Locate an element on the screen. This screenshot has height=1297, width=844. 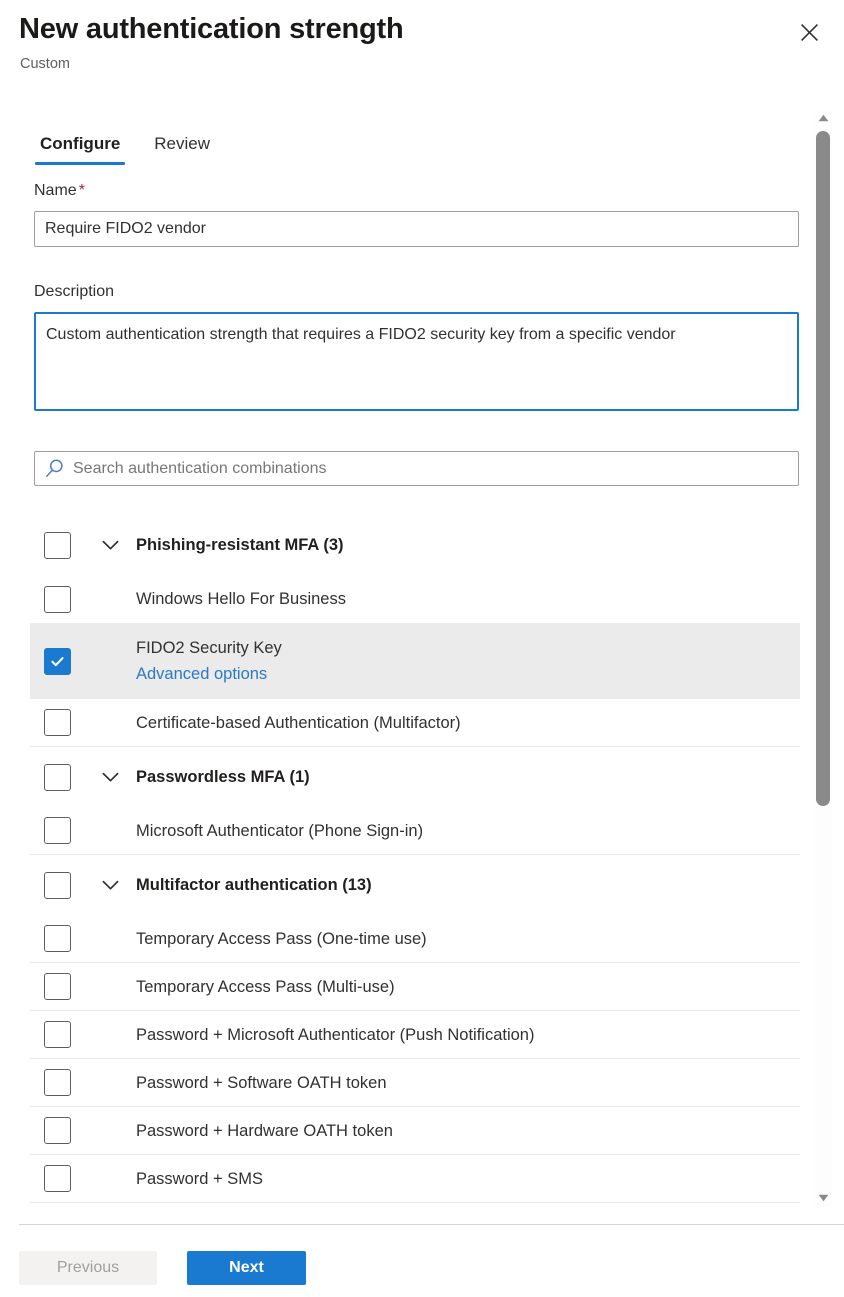
next-button: Next is located at coordinates (246, 1268).